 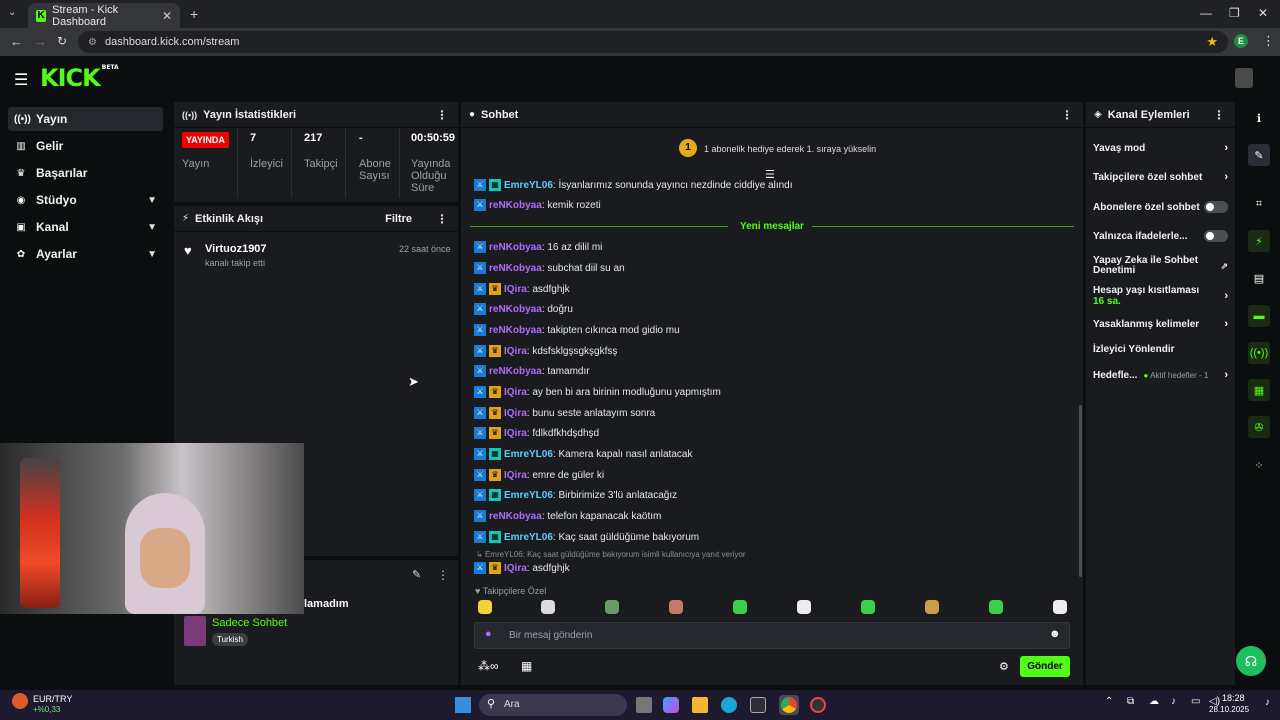 I want to click on microphone-icon: ●, so click(x=488, y=634).